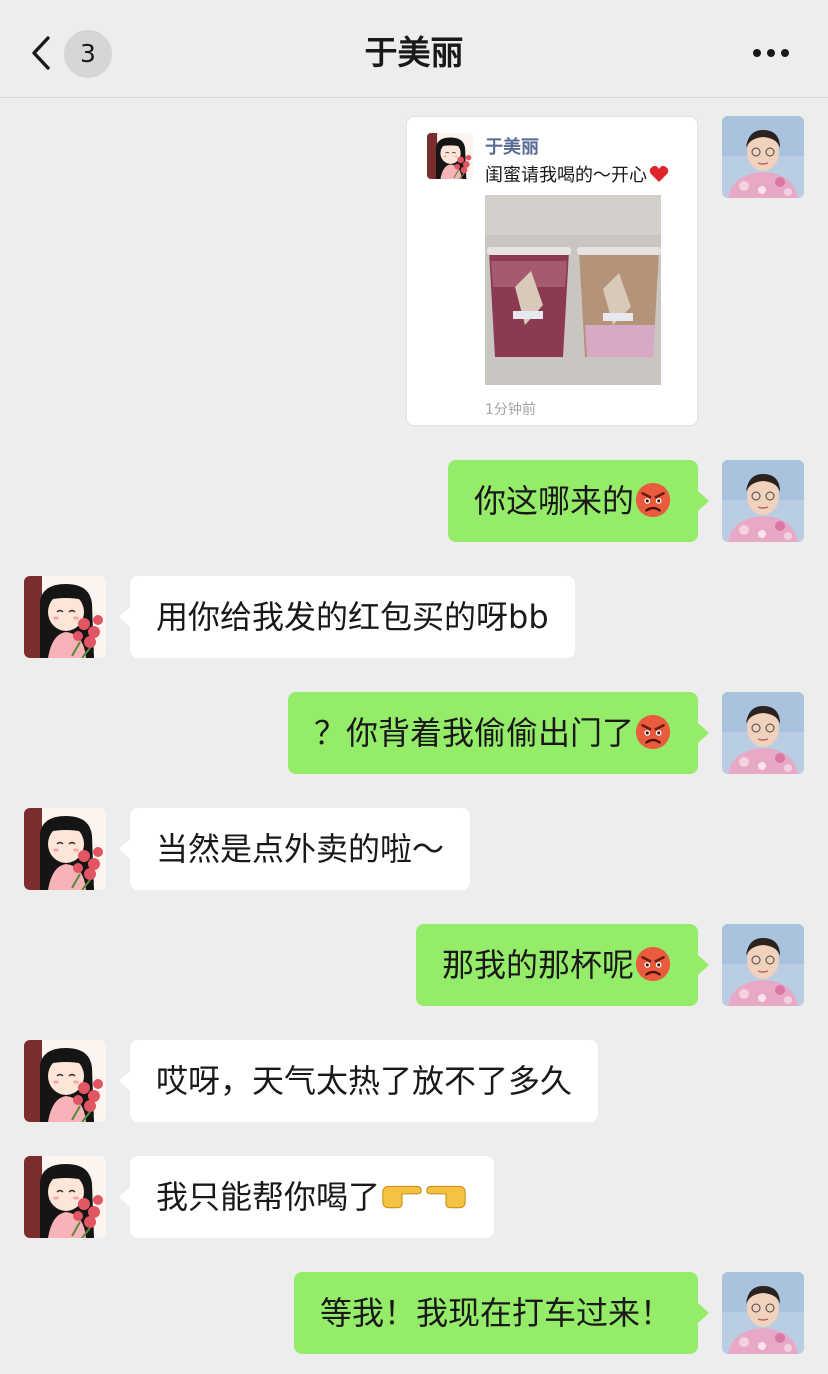 The height and width of the screenshot is (1374, 828). What do you see at coordinates (306, 1197) in the screenshot?
I see `message-bubble-incoming: 我只能帮你喝了` at bounding box center [306, 1197].